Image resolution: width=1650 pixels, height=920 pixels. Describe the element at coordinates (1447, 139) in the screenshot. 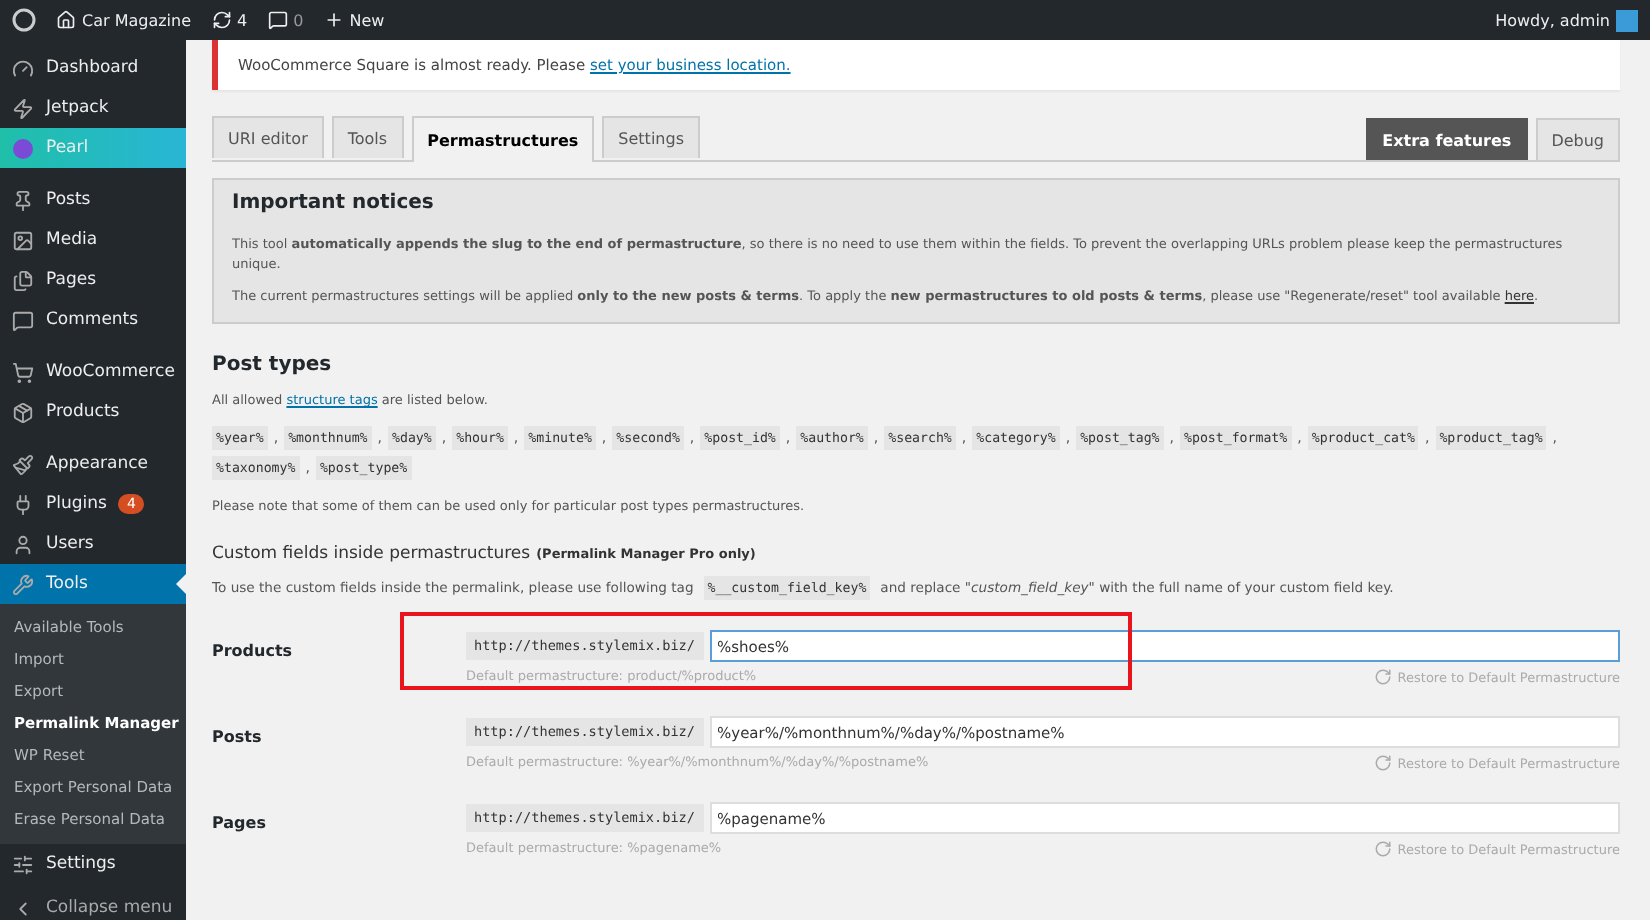

I see `tab: Extra features` at that location.